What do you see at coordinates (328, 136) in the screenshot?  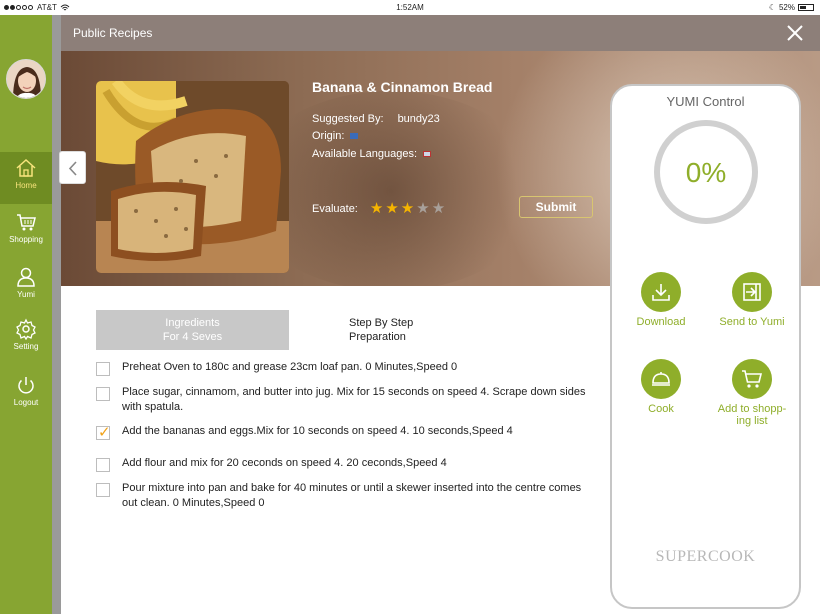 I see `origin-label: Origin:` at bounding box center [328, 136].